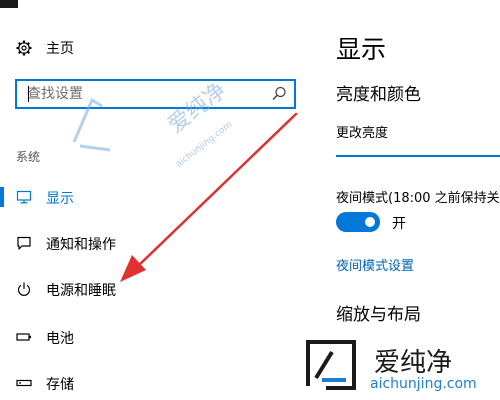 This screenshot has width=500, height=400. I want to click on window-edge, so click(9, 4).